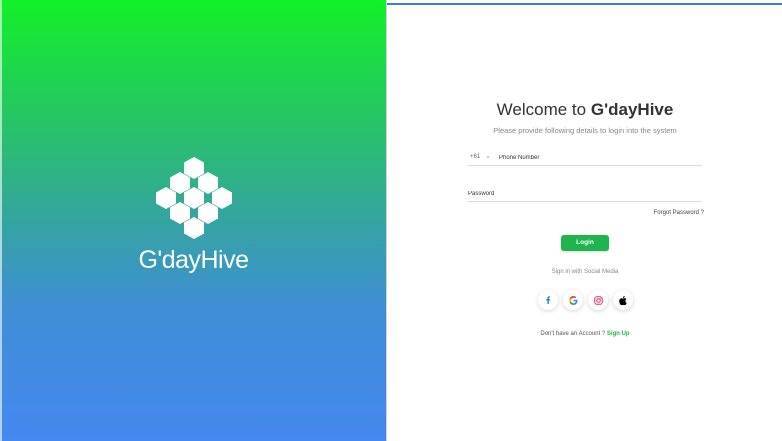 The image size is (782, 441). I want to click on password-input, so click(584, 194).